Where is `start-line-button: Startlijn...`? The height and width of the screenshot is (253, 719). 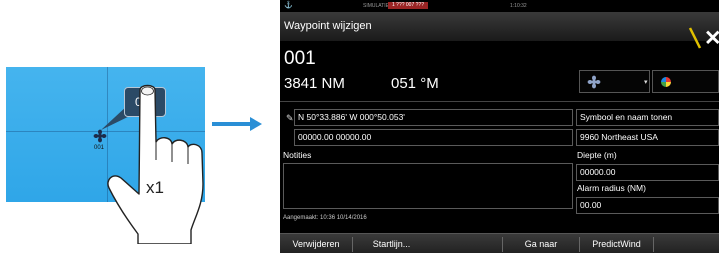 start-line-button: Startlijn... is located at coordinates (391, 243).